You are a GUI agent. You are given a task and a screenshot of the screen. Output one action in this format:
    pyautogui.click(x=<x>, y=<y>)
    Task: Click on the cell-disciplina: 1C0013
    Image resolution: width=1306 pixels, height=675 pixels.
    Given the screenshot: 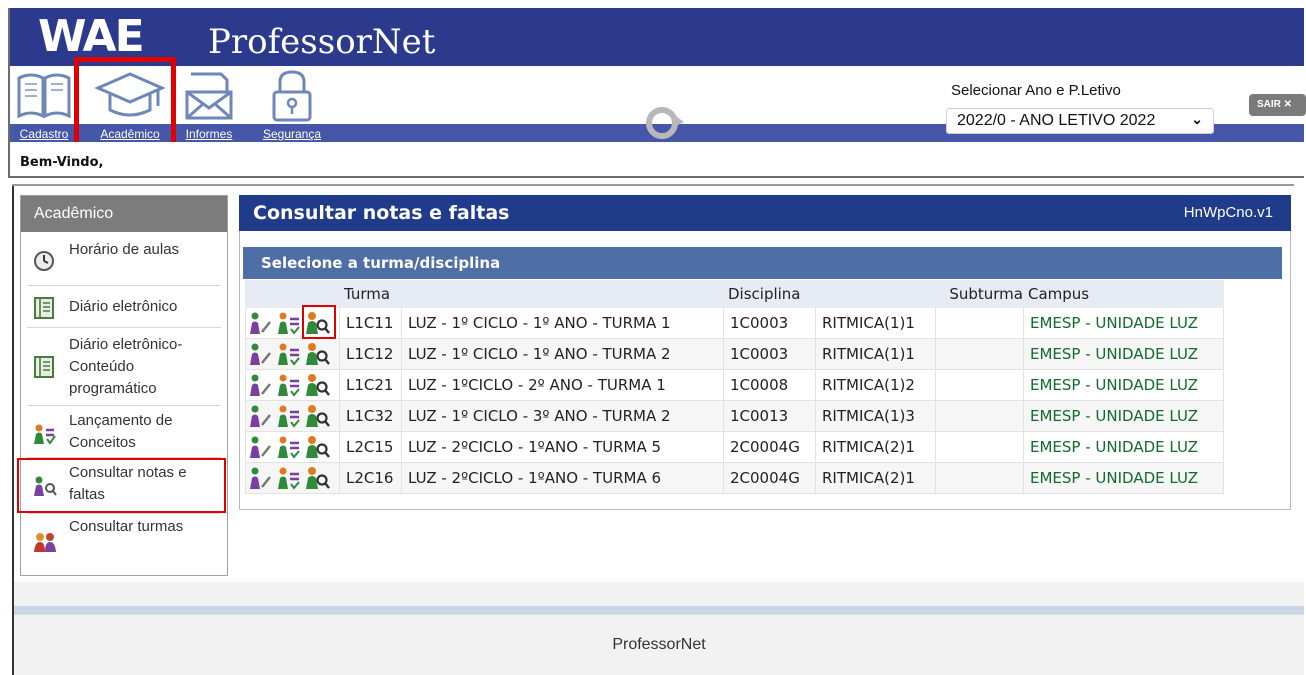 What is the action you would take?
    pyautogui.click(x=769, y=416)
    